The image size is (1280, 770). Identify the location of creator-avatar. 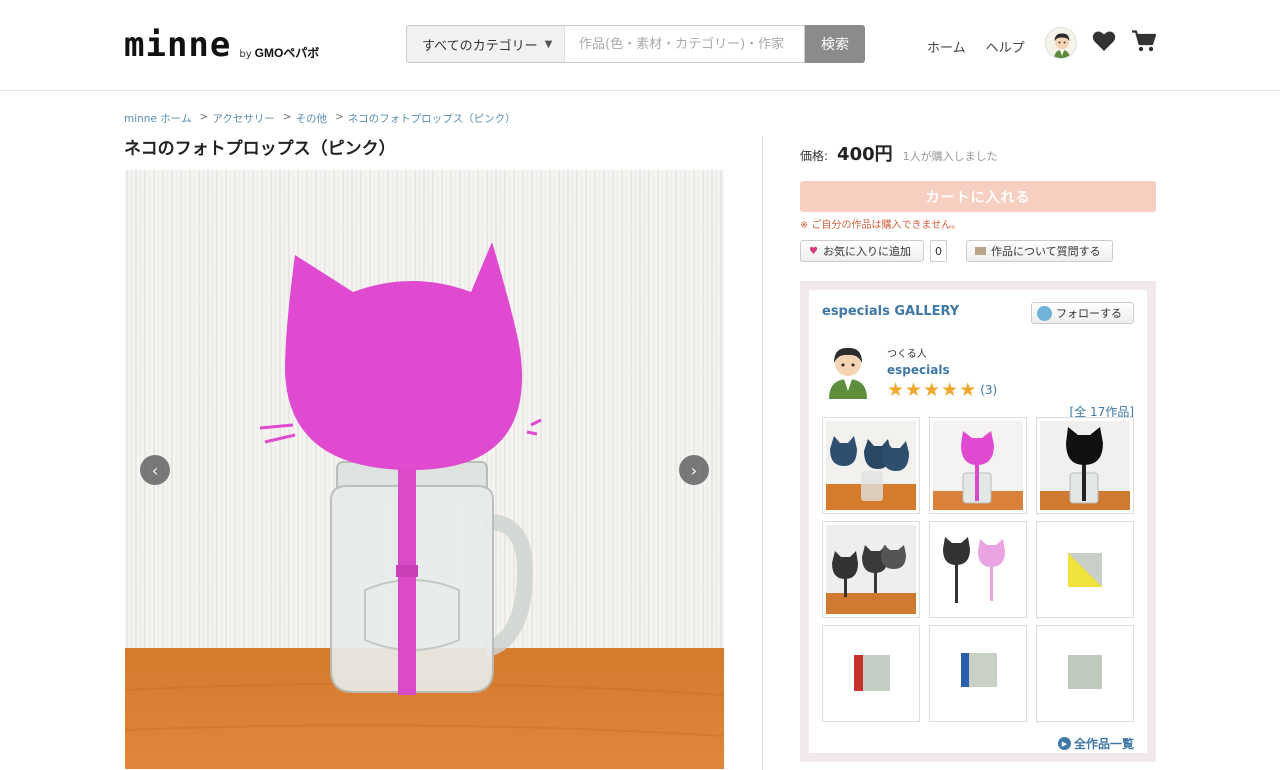
(848, 370).